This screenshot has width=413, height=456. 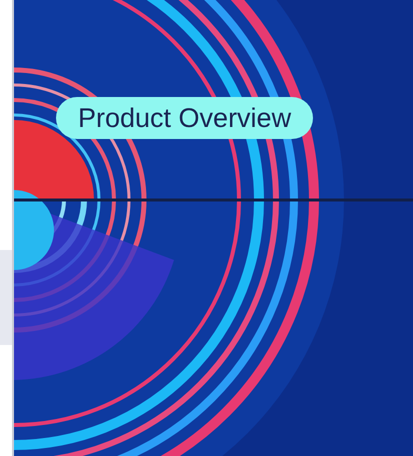 What do you see at coordinates (185, 118) in the screenshot?
I see `banner-label: Product Overview` at bounding box center [185, 118].